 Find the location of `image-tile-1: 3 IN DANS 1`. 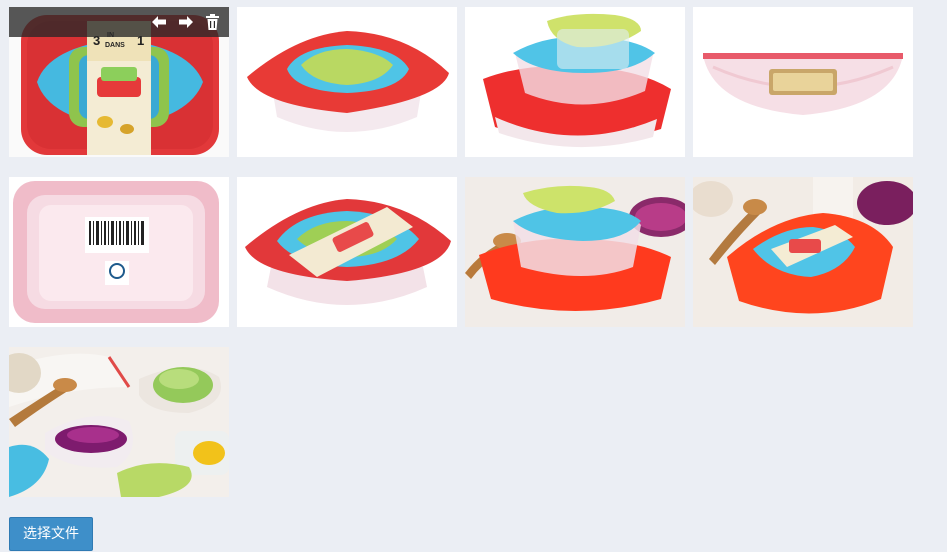

image-tile-1: 3 IN DANS 1 is located at coordinates (119, 82).